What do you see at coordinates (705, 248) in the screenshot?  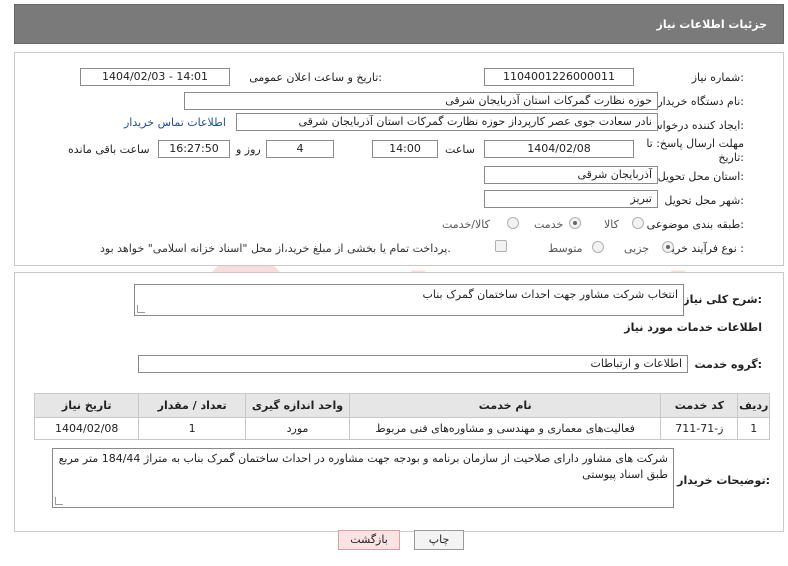 I see `process-label: نوع فرآیند خرید :` at bounding box center [705, 248].